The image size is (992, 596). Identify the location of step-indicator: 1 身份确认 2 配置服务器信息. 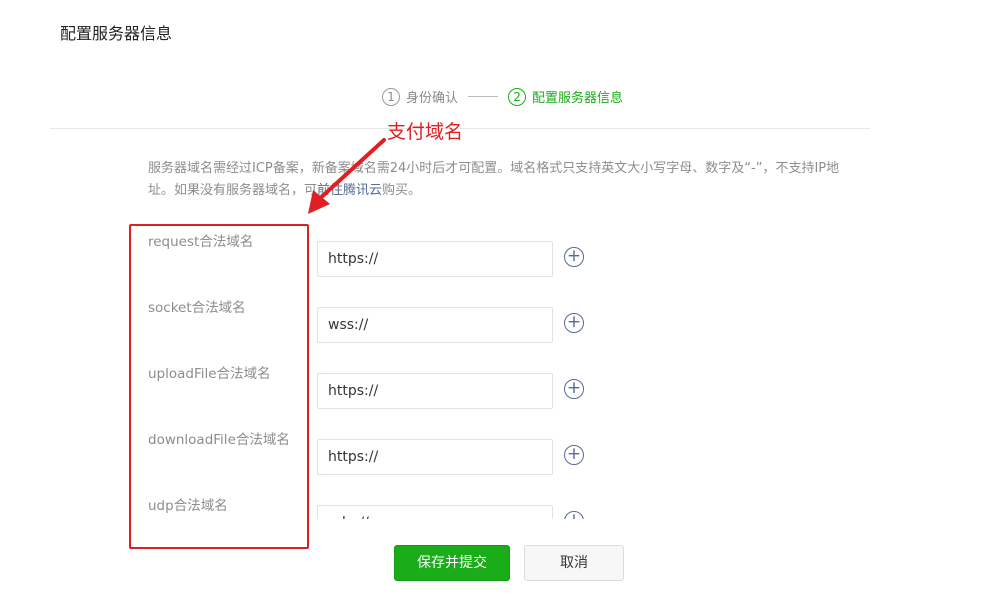
(502, 96).